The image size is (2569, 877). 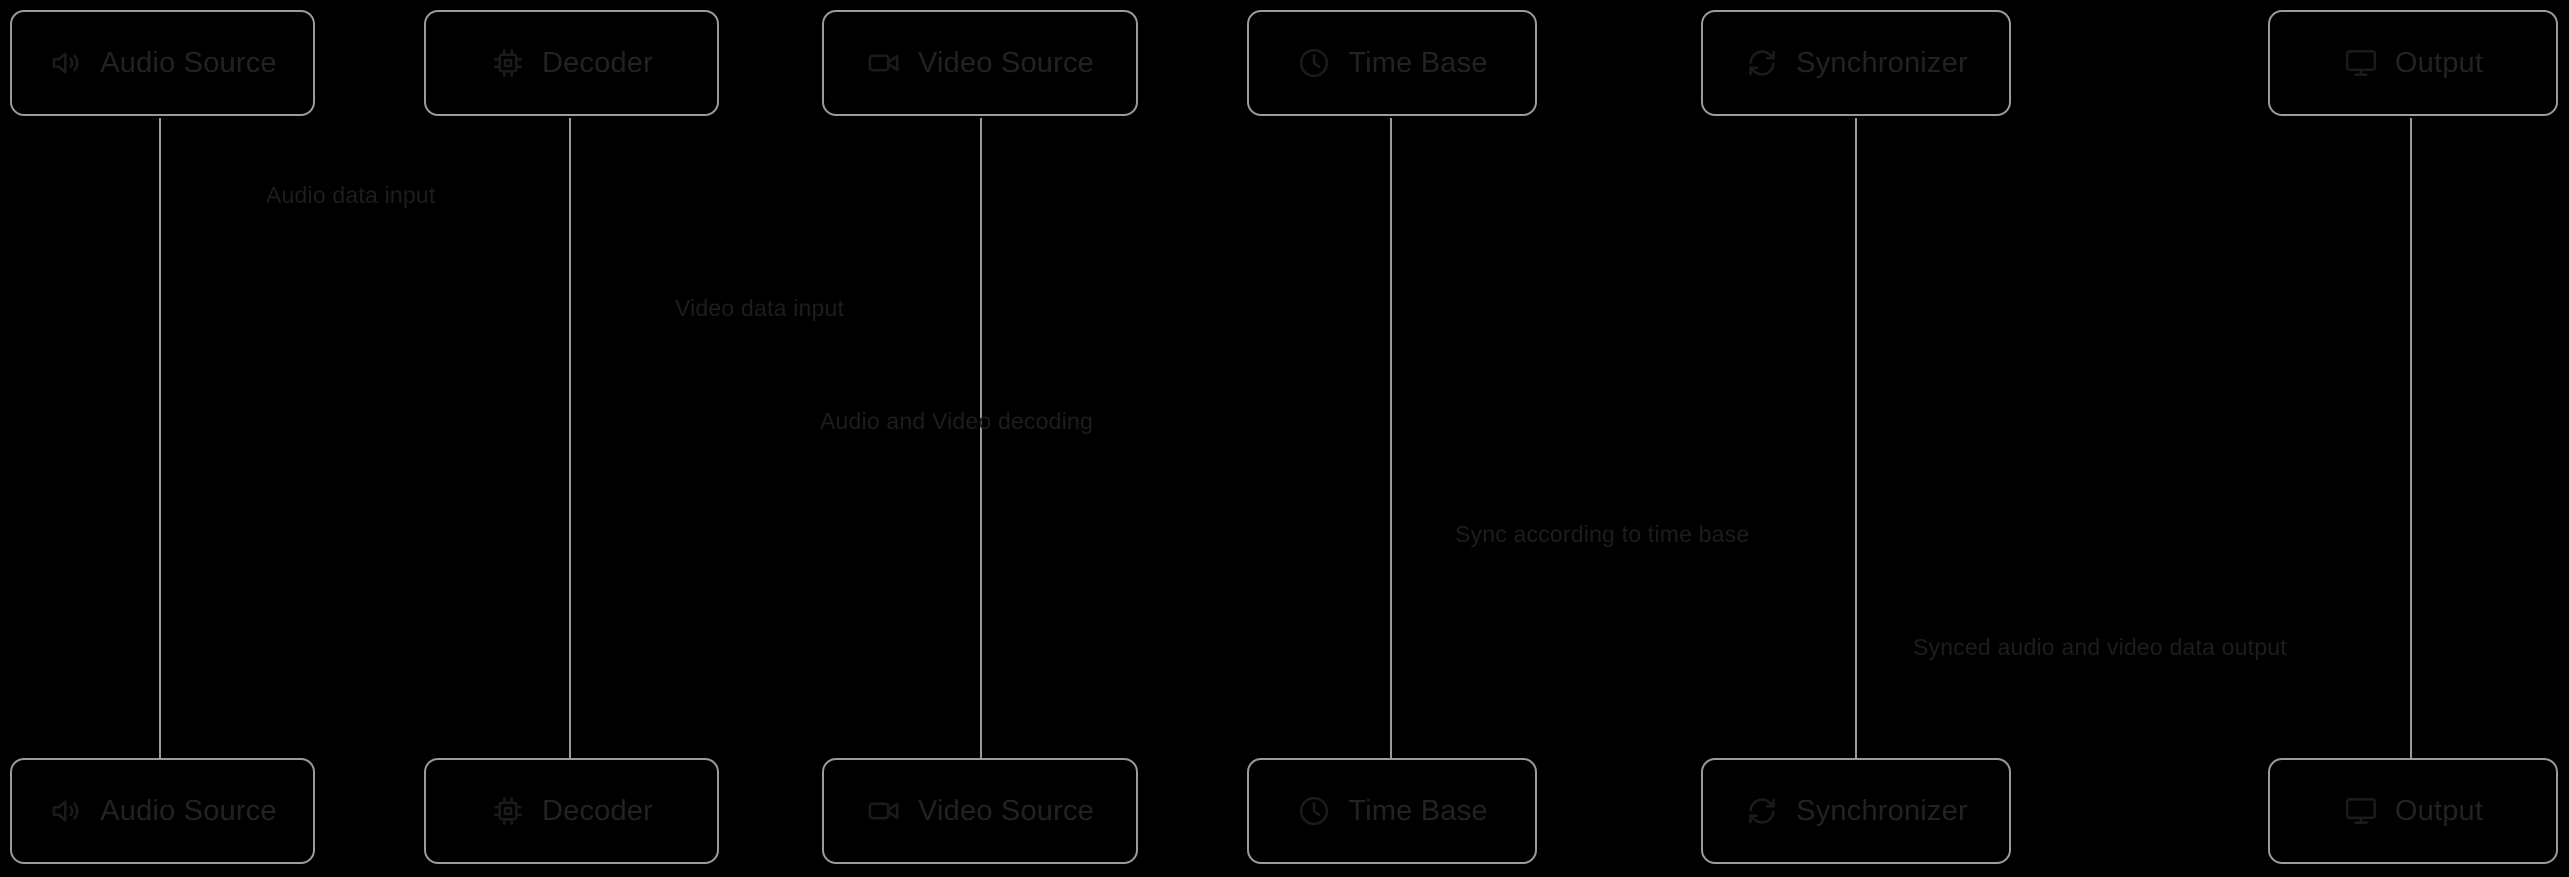 I want to click on lifeline-output, so click(x=2411, y=438).